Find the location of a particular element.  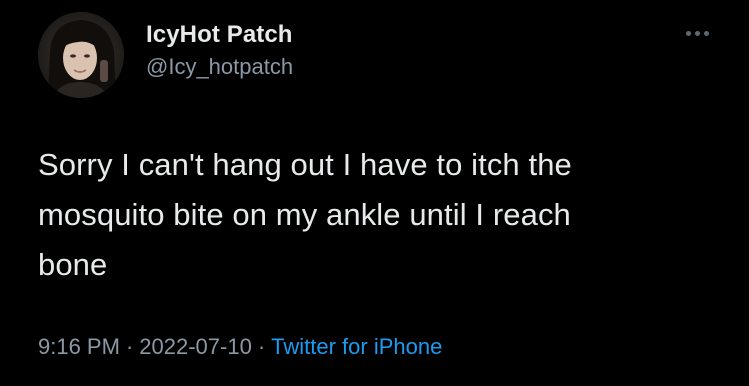

display-name: IcyHot Patch is located at coordinates (219, 35).